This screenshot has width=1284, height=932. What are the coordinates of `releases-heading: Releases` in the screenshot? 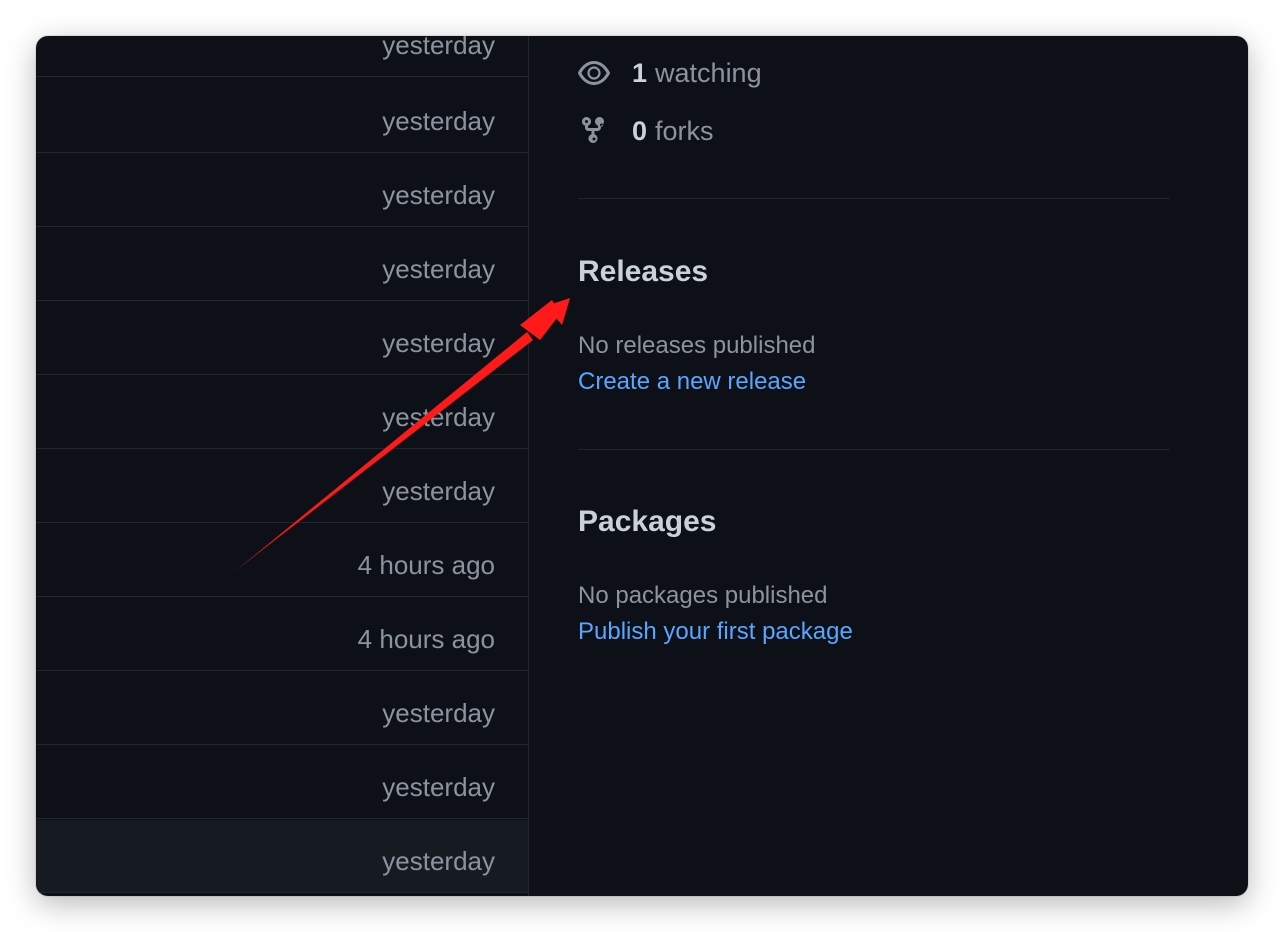 It's located at (643, 272).